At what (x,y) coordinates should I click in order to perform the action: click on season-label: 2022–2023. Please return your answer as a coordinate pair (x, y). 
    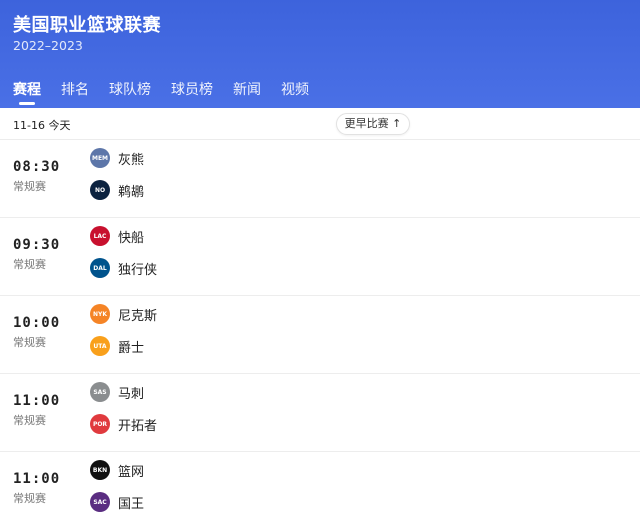
    Looking at the image, I should click on (48, 45).